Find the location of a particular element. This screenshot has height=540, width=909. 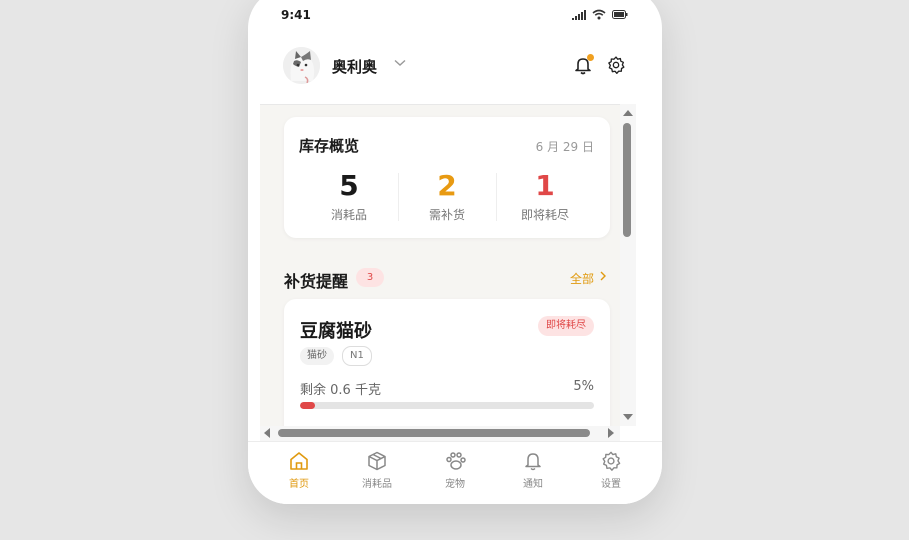

gear-icon is located at coordinates (611, 461).